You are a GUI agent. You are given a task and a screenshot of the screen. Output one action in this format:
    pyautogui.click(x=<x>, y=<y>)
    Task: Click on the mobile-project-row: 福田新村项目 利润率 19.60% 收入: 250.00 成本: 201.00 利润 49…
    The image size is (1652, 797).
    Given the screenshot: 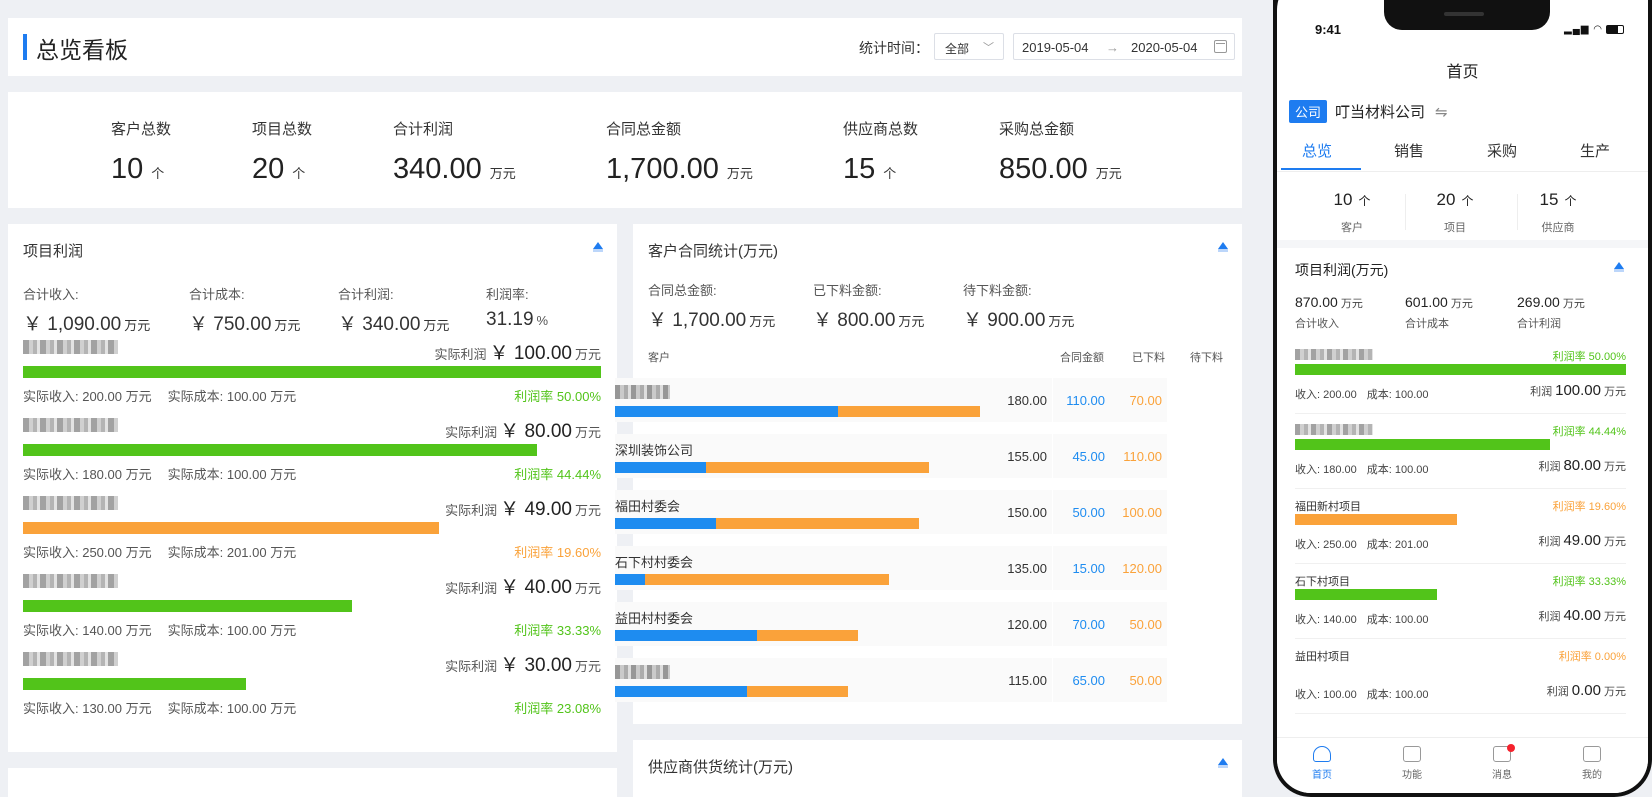 What is the action you would take?
    pyautogui.click(x=1460, y=528)
    